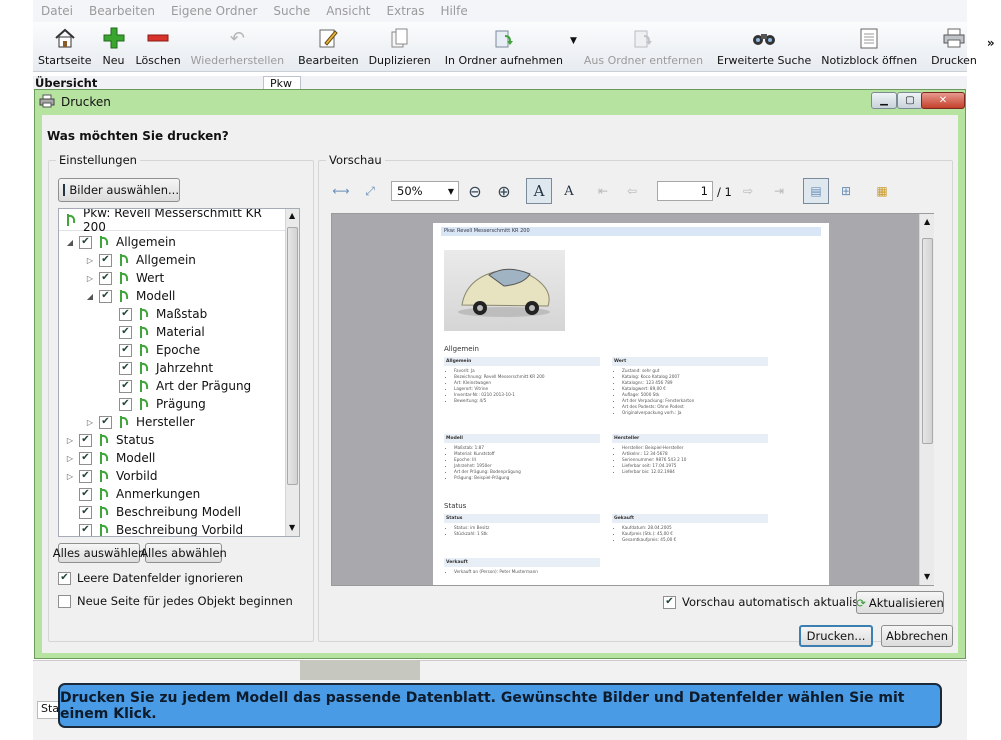  Describe the element at coordinates (158, 46) in the screenshot. I see `delete-button: Löschen` at that location.